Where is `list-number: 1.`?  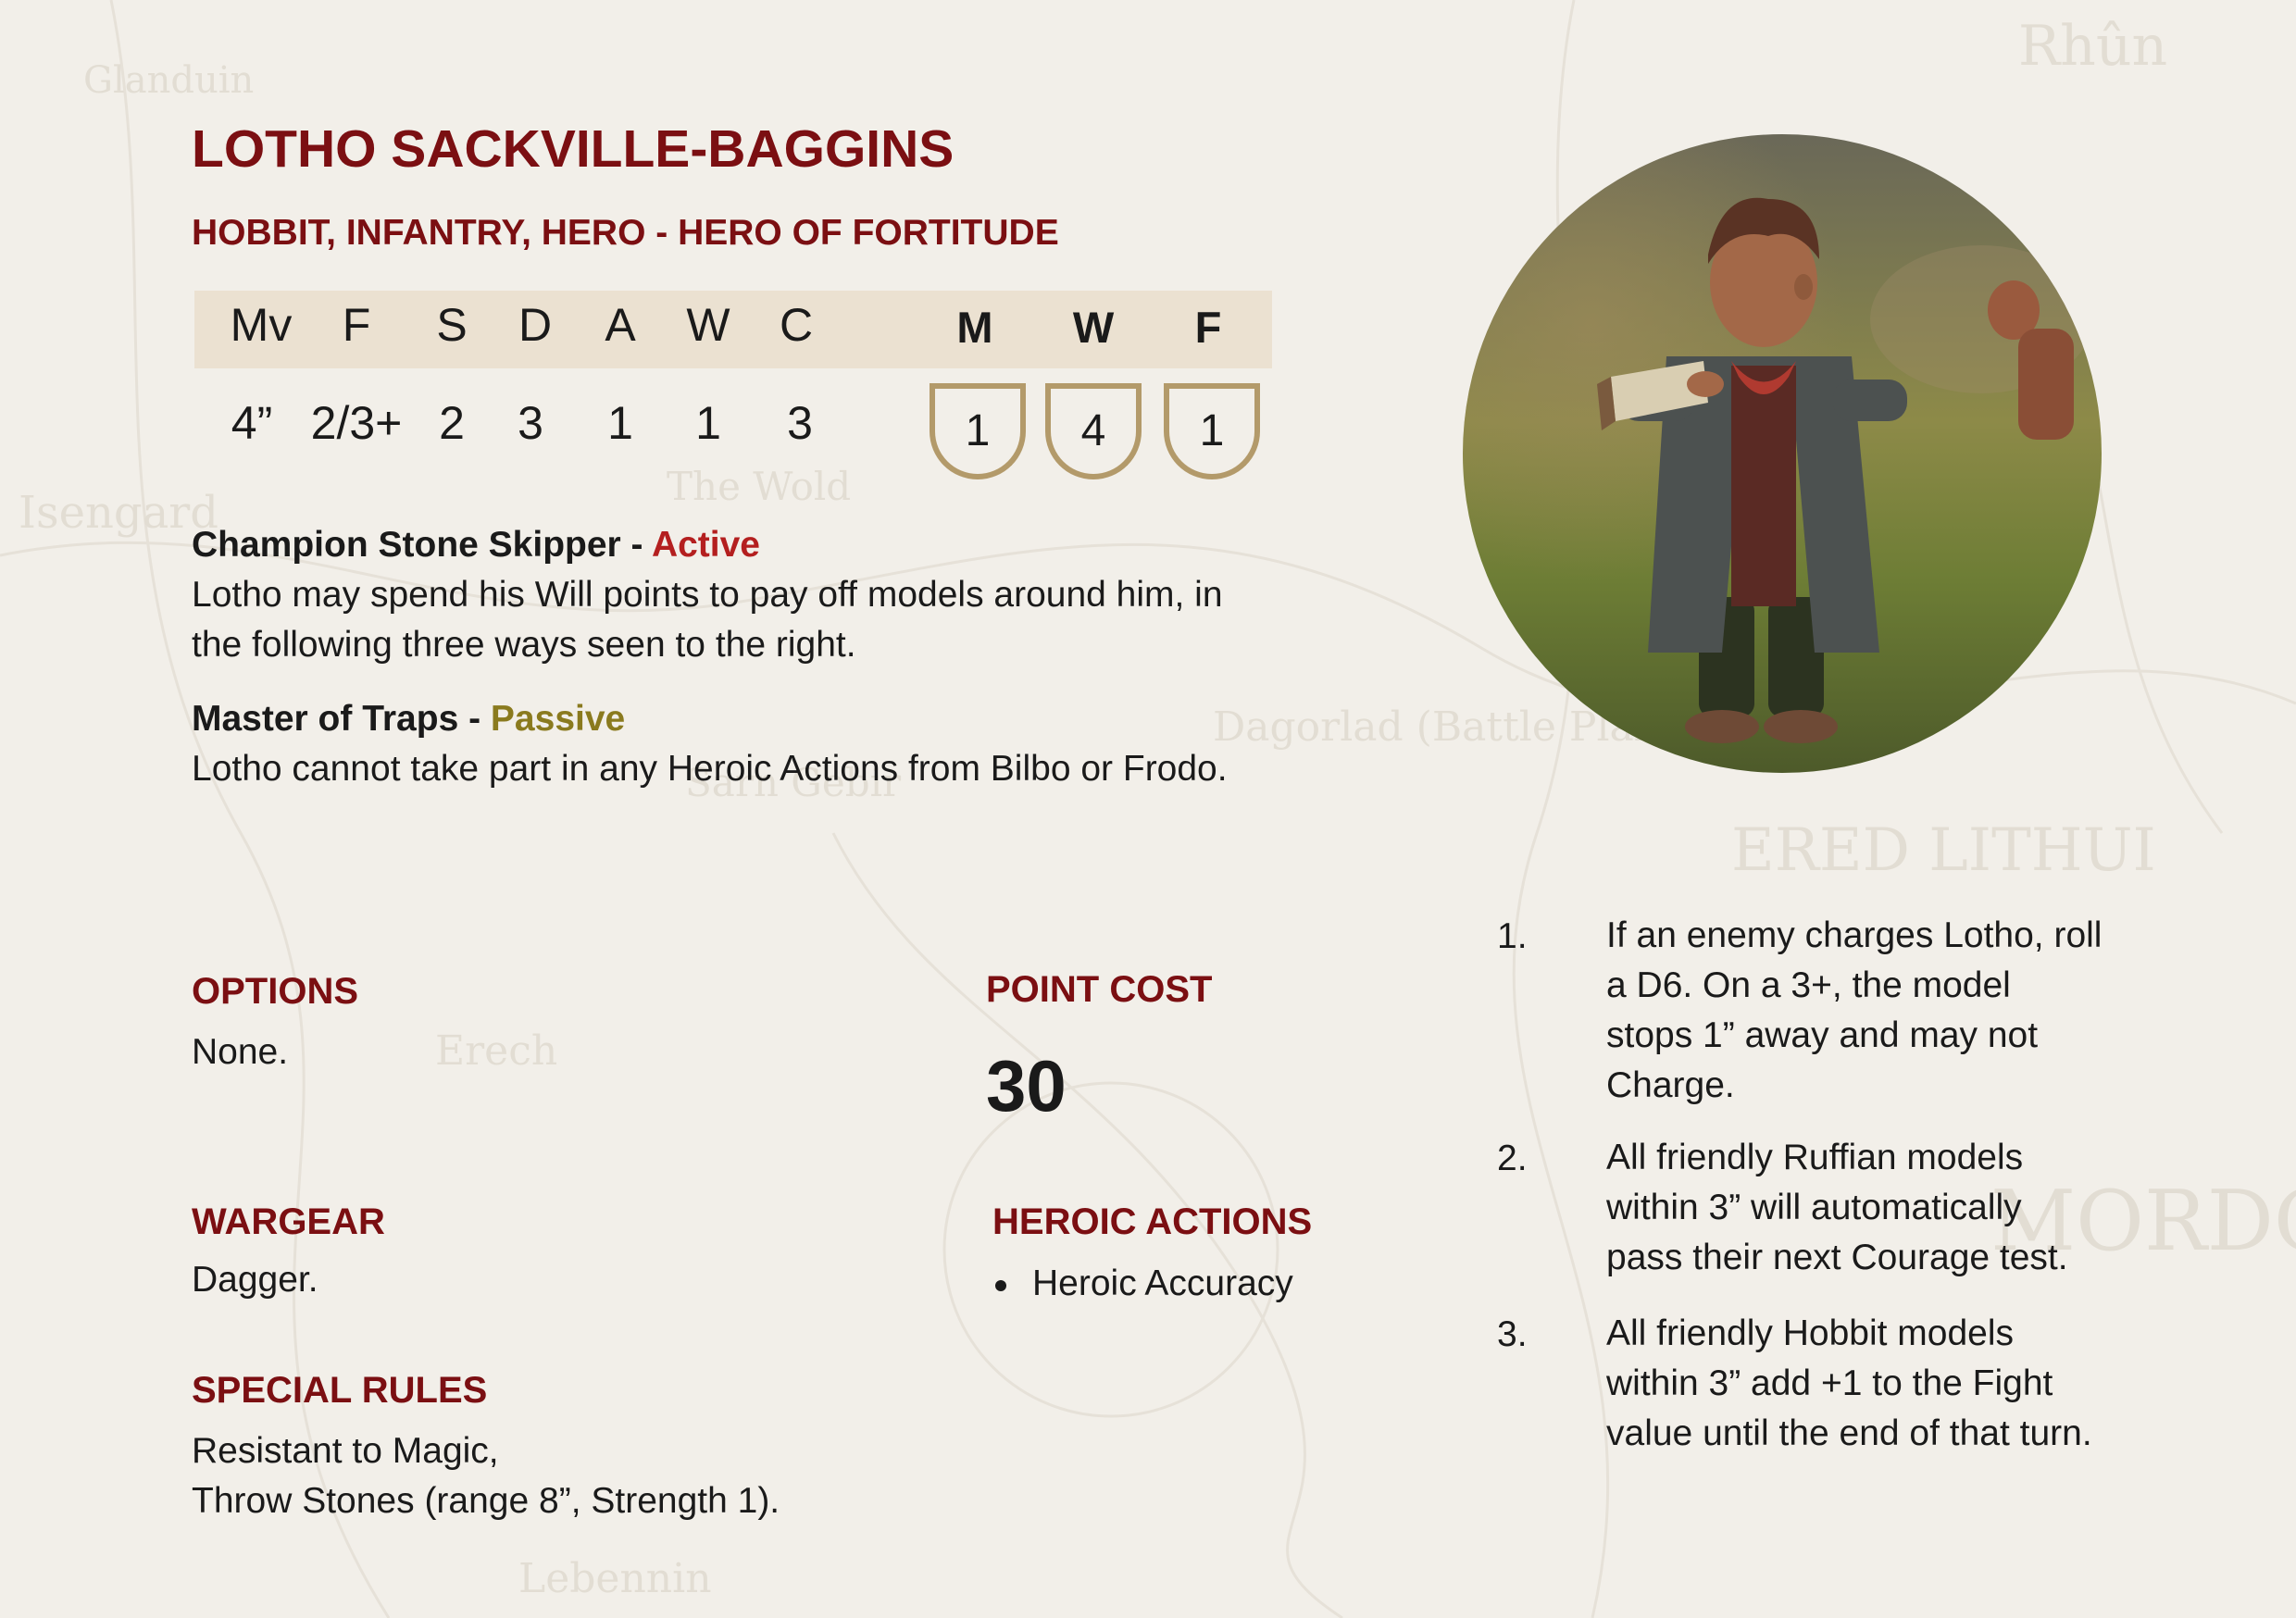 list-number: 1. is located at coordinates (1512, 936).